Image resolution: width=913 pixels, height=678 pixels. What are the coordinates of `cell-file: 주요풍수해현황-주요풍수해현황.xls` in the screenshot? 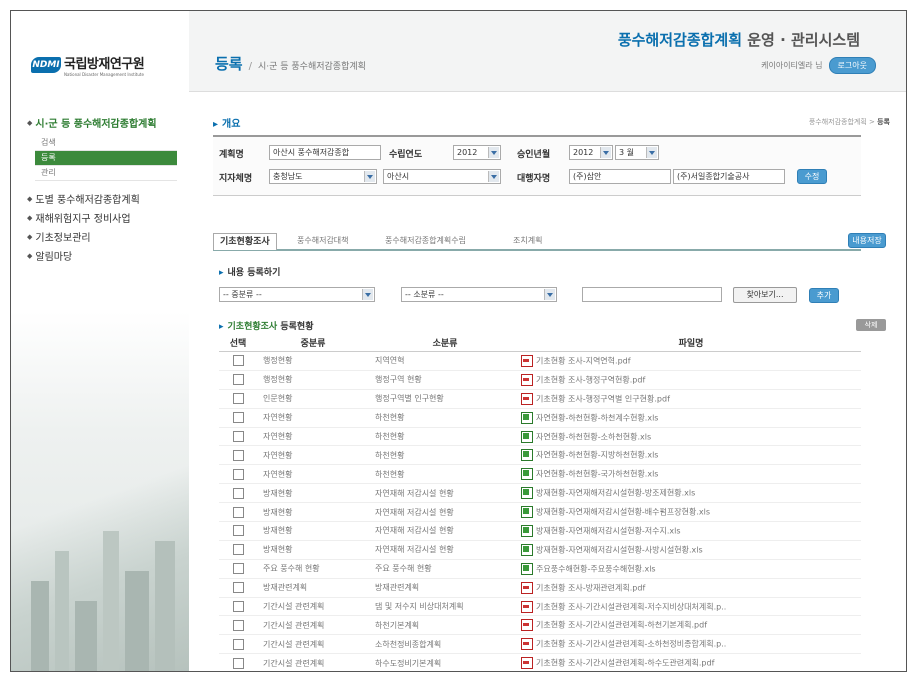 It's located at (691, 569).